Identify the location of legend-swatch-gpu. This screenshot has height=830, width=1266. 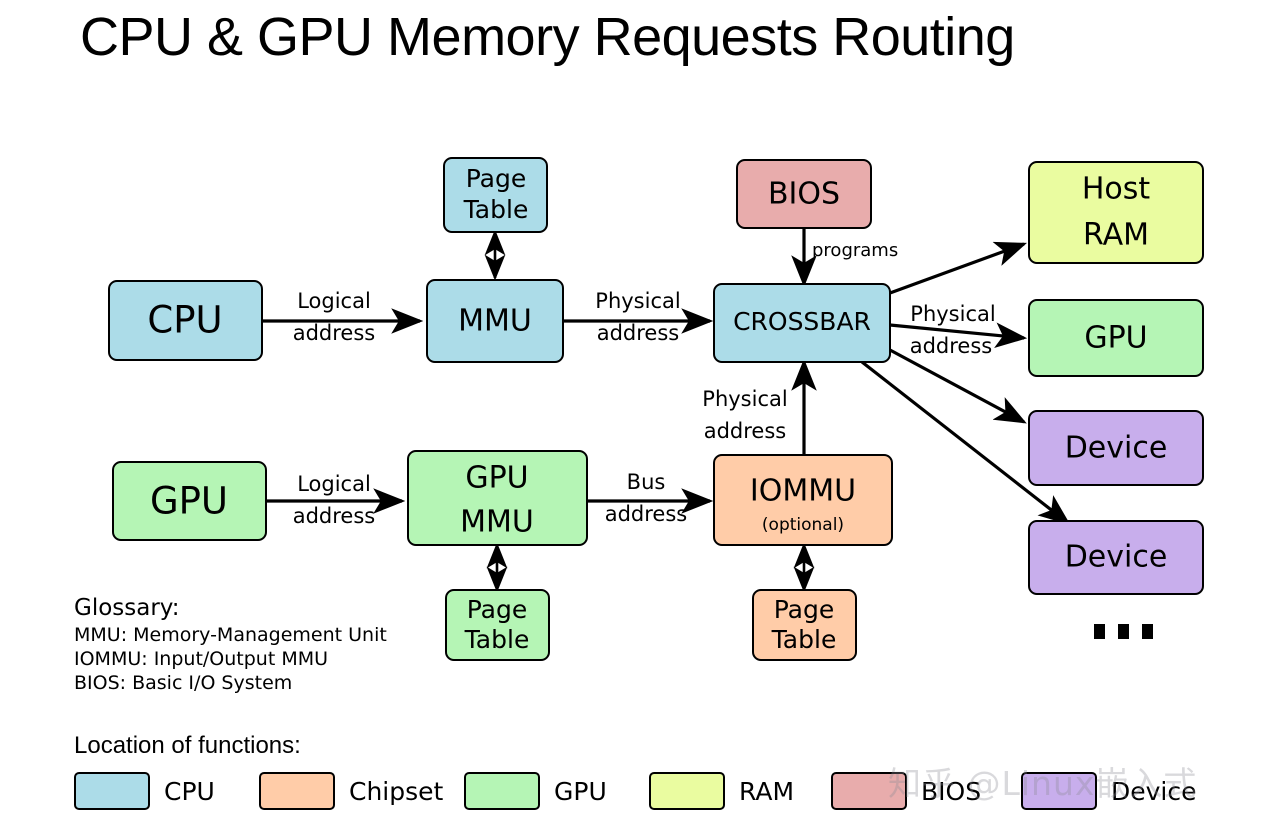
(502, 791).